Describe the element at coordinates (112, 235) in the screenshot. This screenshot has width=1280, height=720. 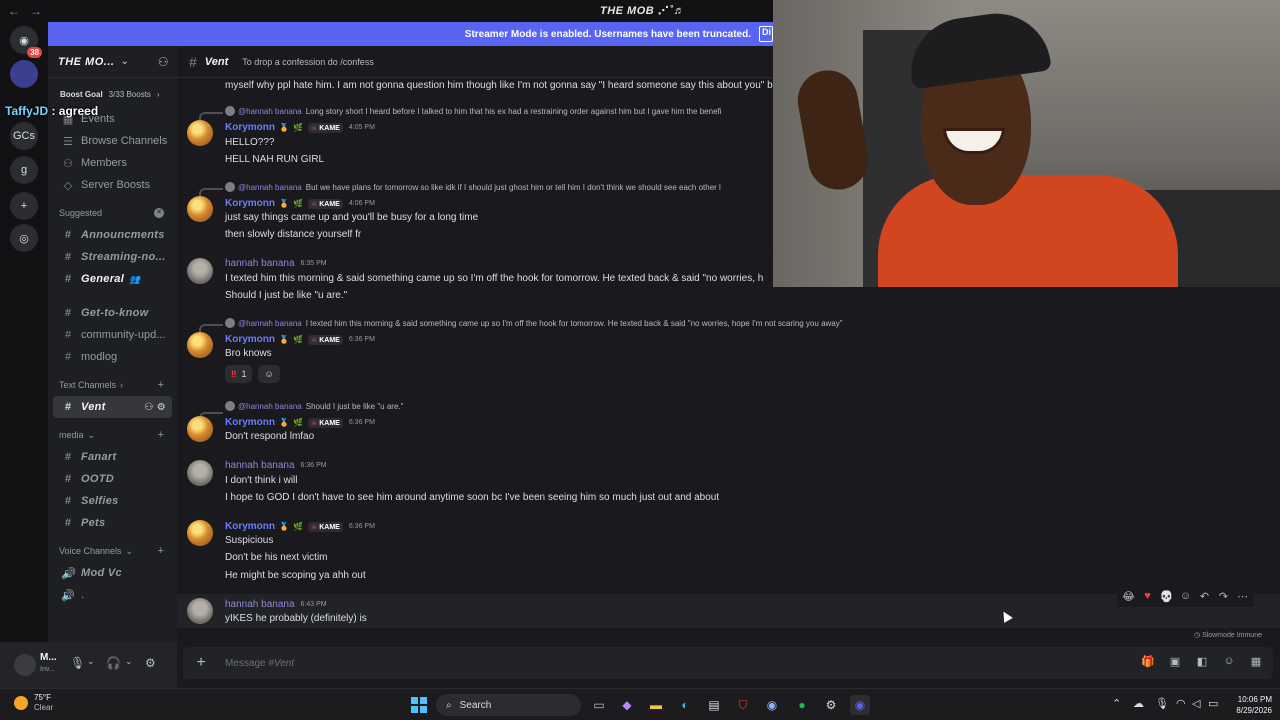
I see `channel-announcments: # Announcments` at that location.